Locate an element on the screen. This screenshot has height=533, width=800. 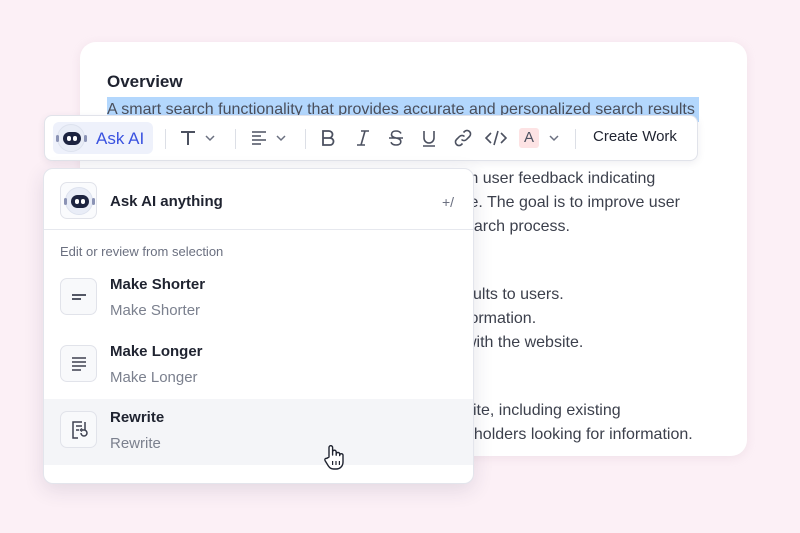
menu-item-title: Make Longer is located at coordinates (156, 351).